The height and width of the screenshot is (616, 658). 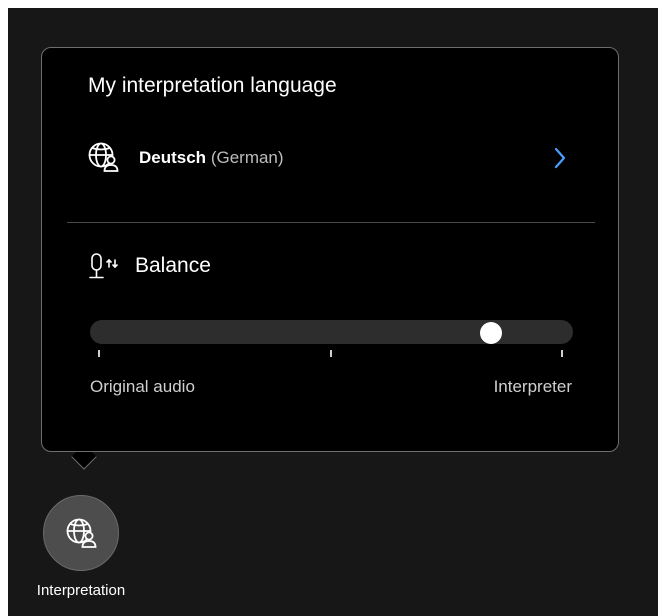 What do you see at coordinates (331, 222) in the screenshot?
I see `section-divider` at bounding box center [331, 222].